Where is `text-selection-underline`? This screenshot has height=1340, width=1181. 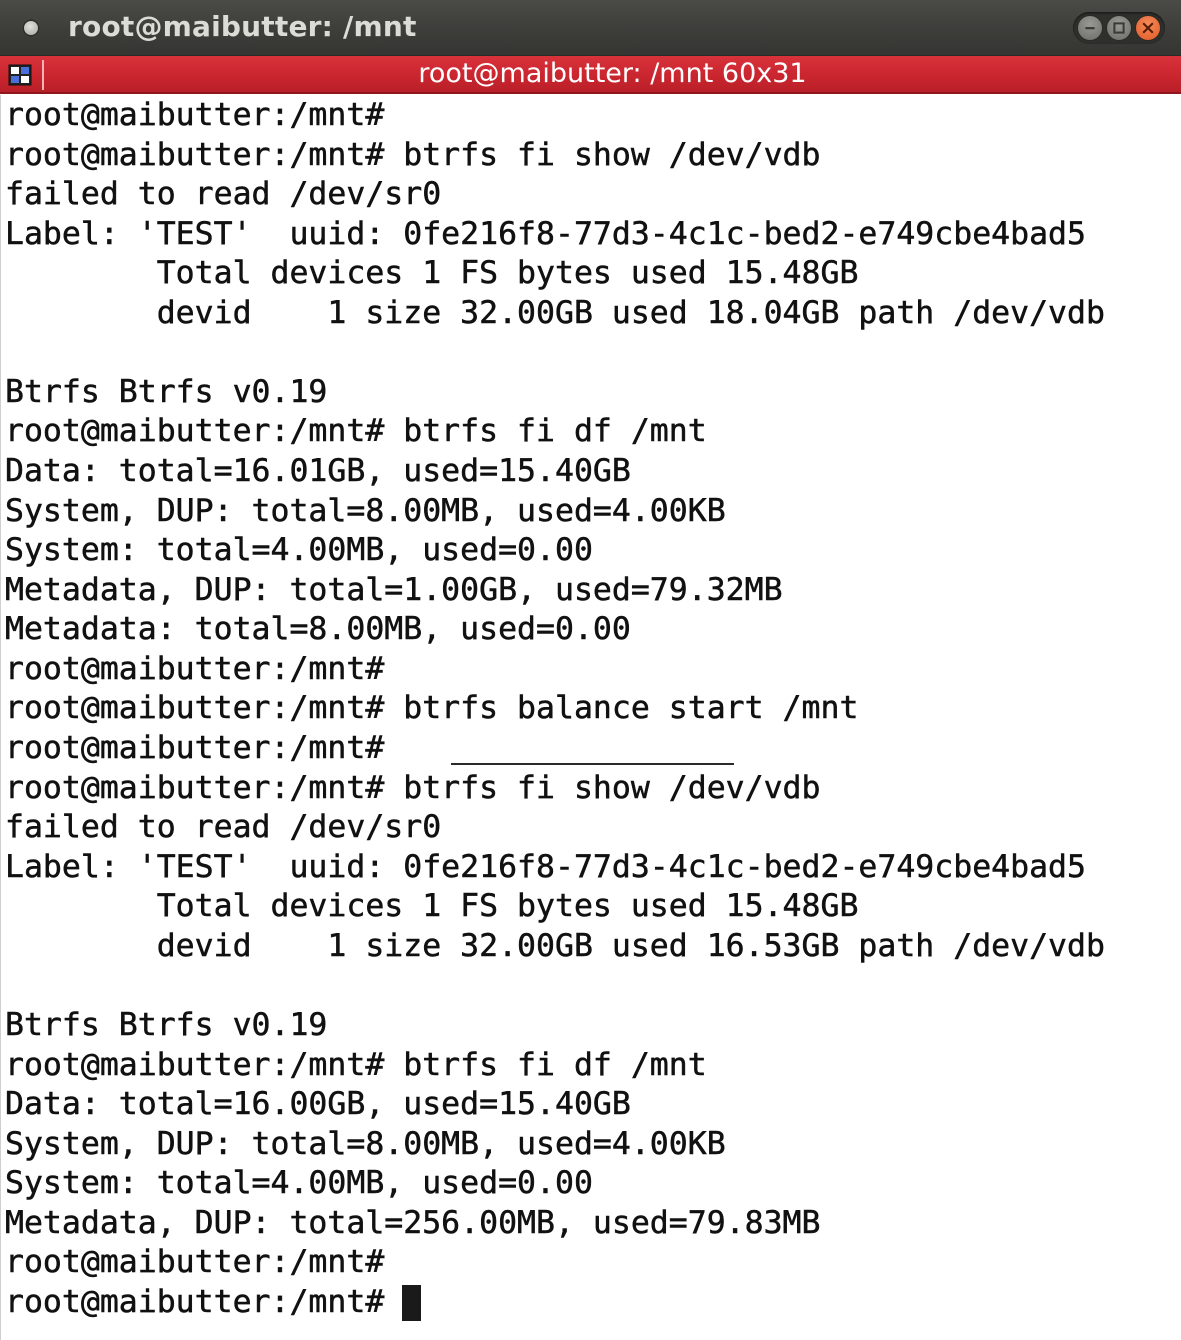 text-selection-underline is located at coordinates (592, 764).